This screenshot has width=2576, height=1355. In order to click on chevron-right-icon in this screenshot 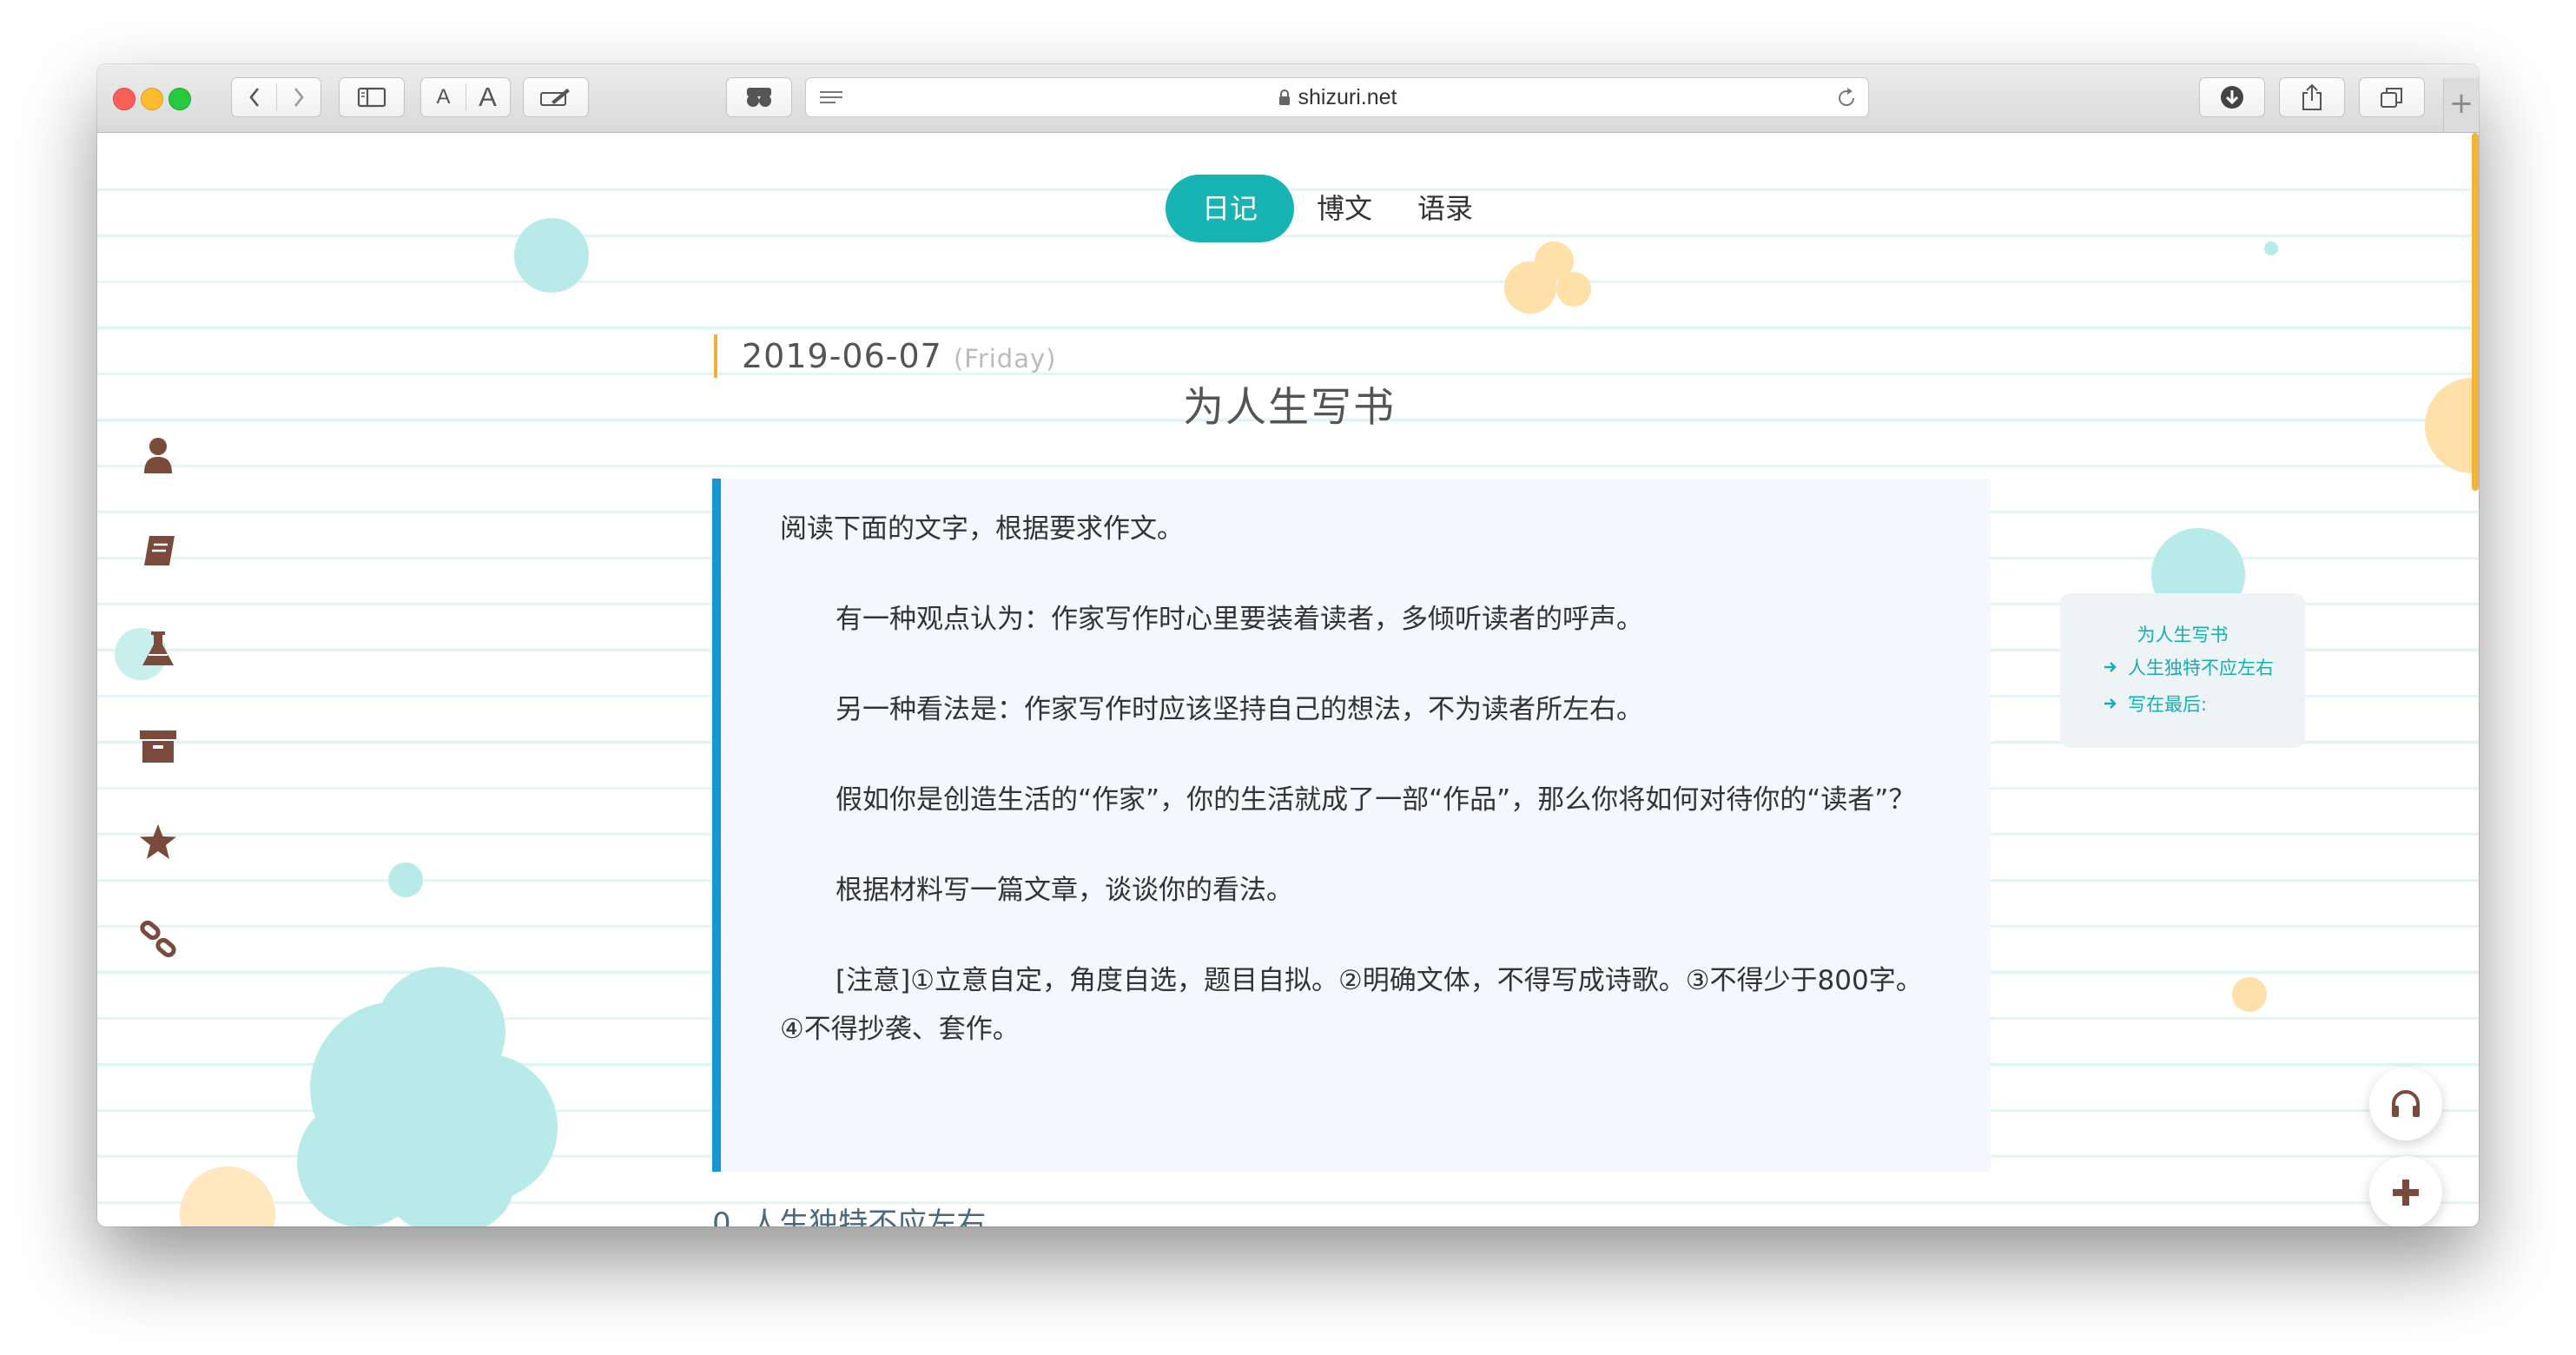, I will do `click(299, 97)`.